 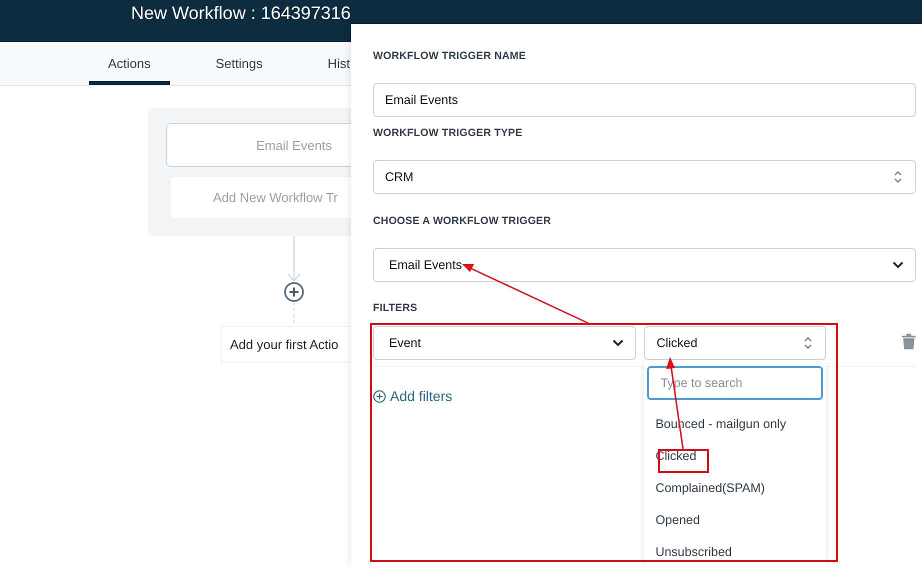 What do you see at coordinates (504, 343) in the screenshot?
I see `filter-field-select: Event` at bounding box center [504, 343].